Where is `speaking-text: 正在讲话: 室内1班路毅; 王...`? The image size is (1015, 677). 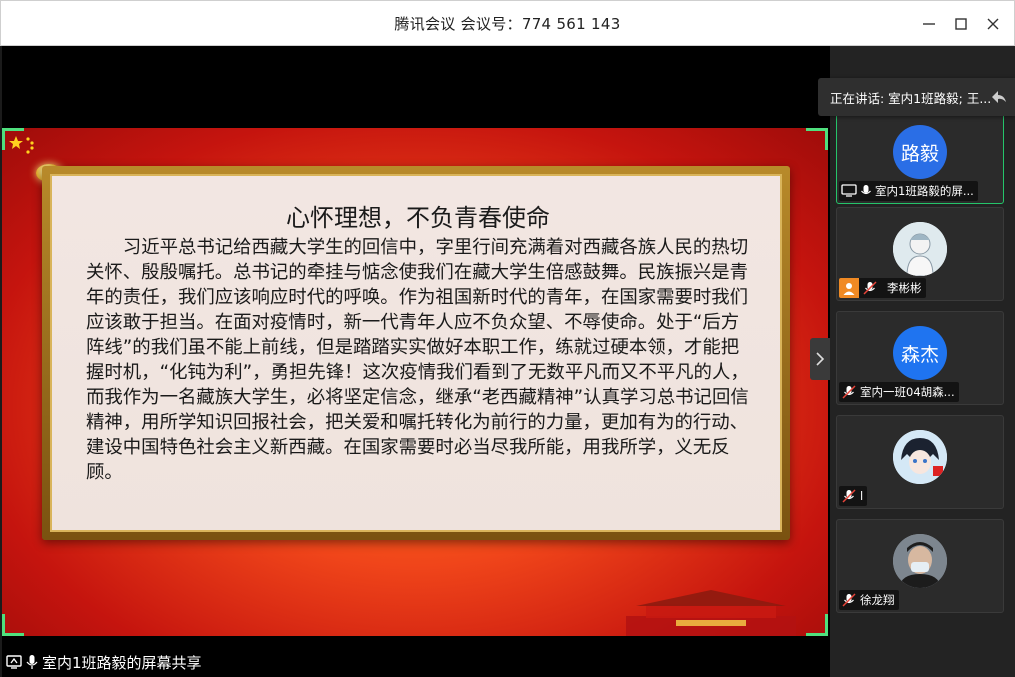
speaking-text: 正在讲话: 室内1班路毅; 王... is located at coordinates (911, 98).